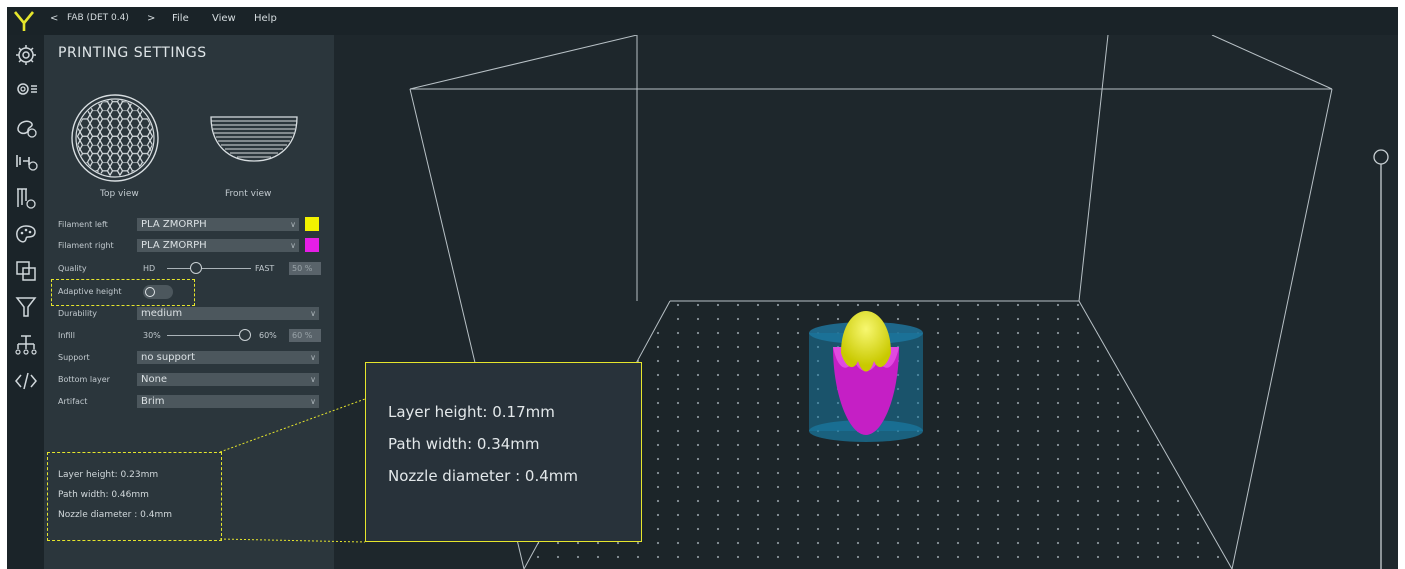  I want to click on quality-slider-track, so click(209, 268).